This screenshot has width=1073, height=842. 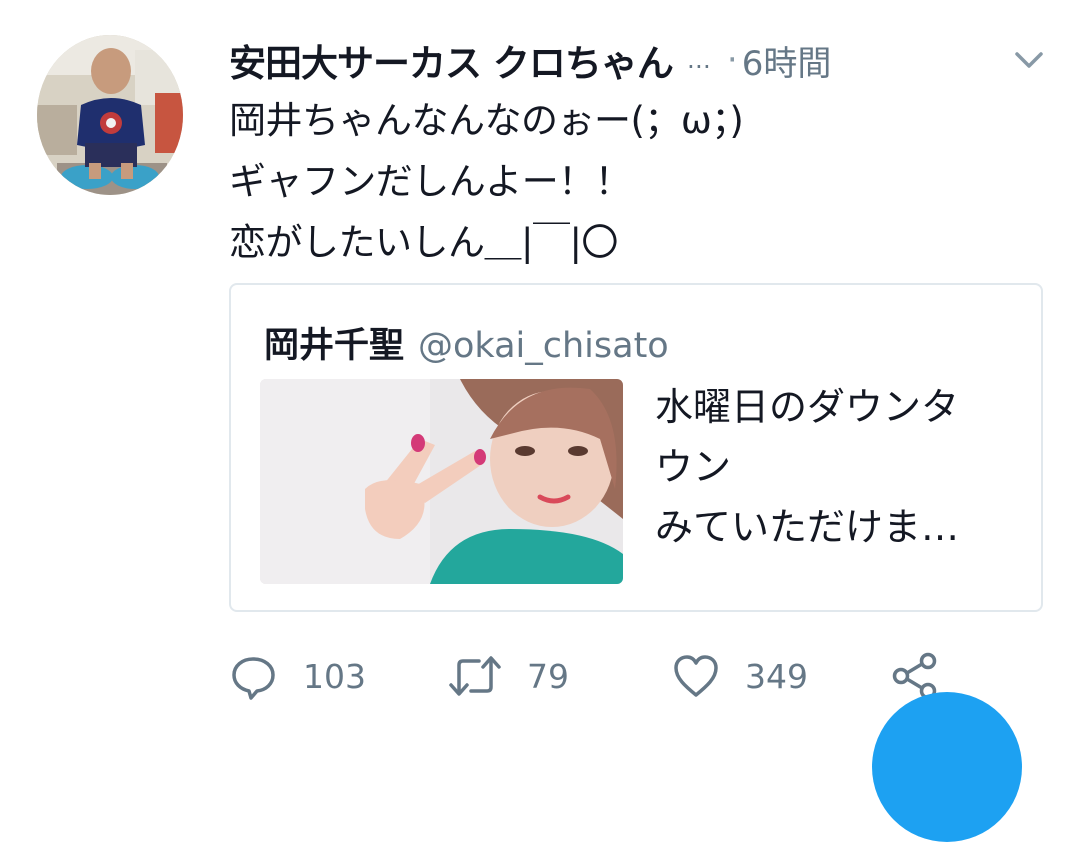 What do you see at coordinates (807, 407) in the screenshot?
I see `quoted-text-line: 水曜日のダウンタ` at bounding box center [807, 407].